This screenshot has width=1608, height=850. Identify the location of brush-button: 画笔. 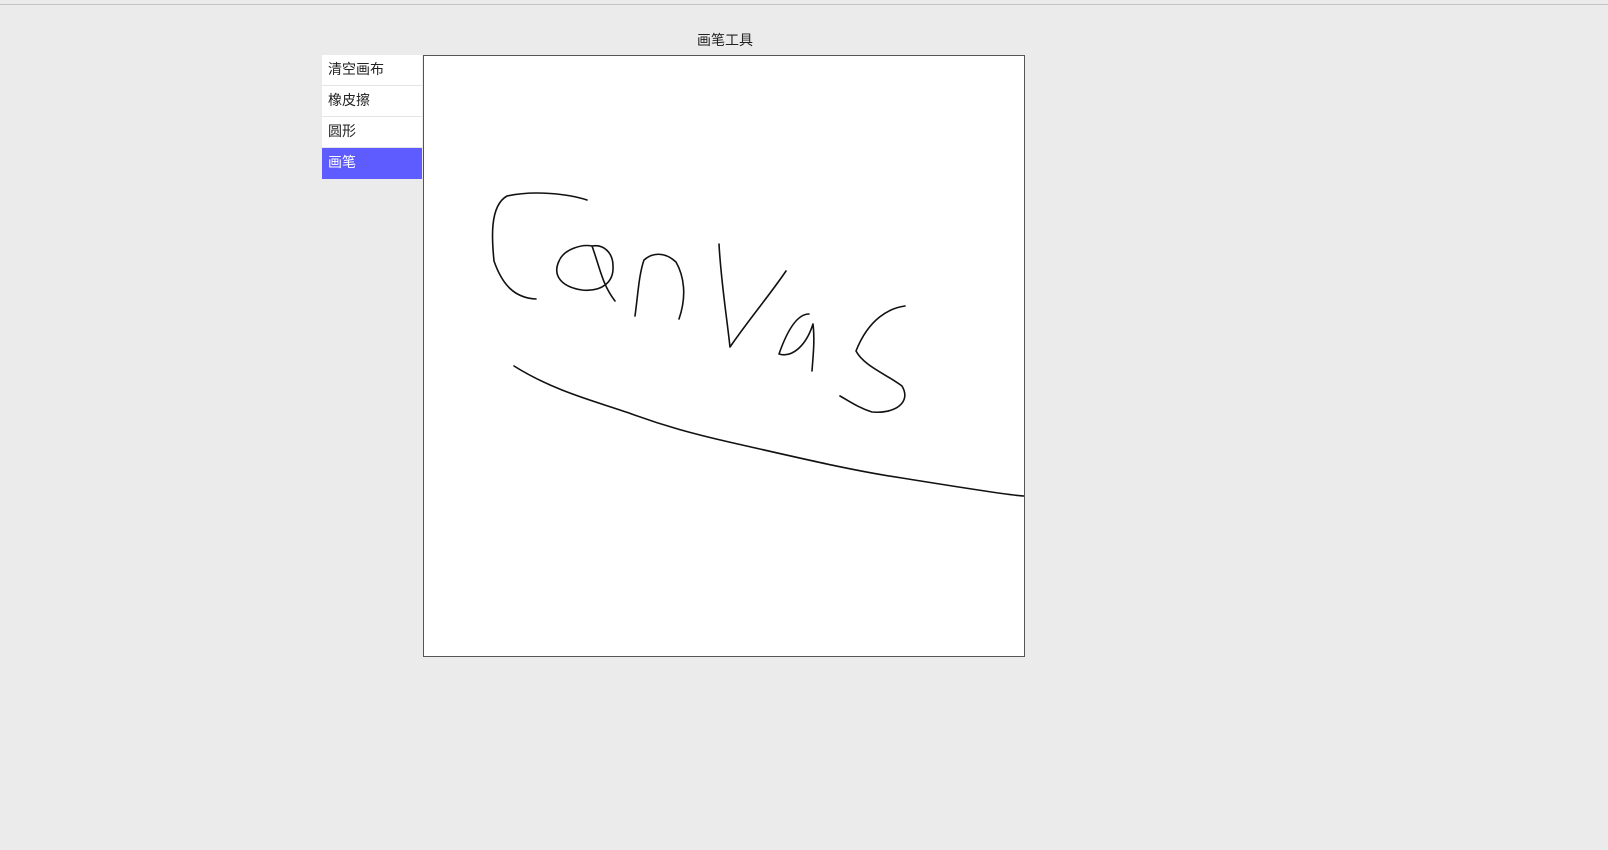
(372, 163).